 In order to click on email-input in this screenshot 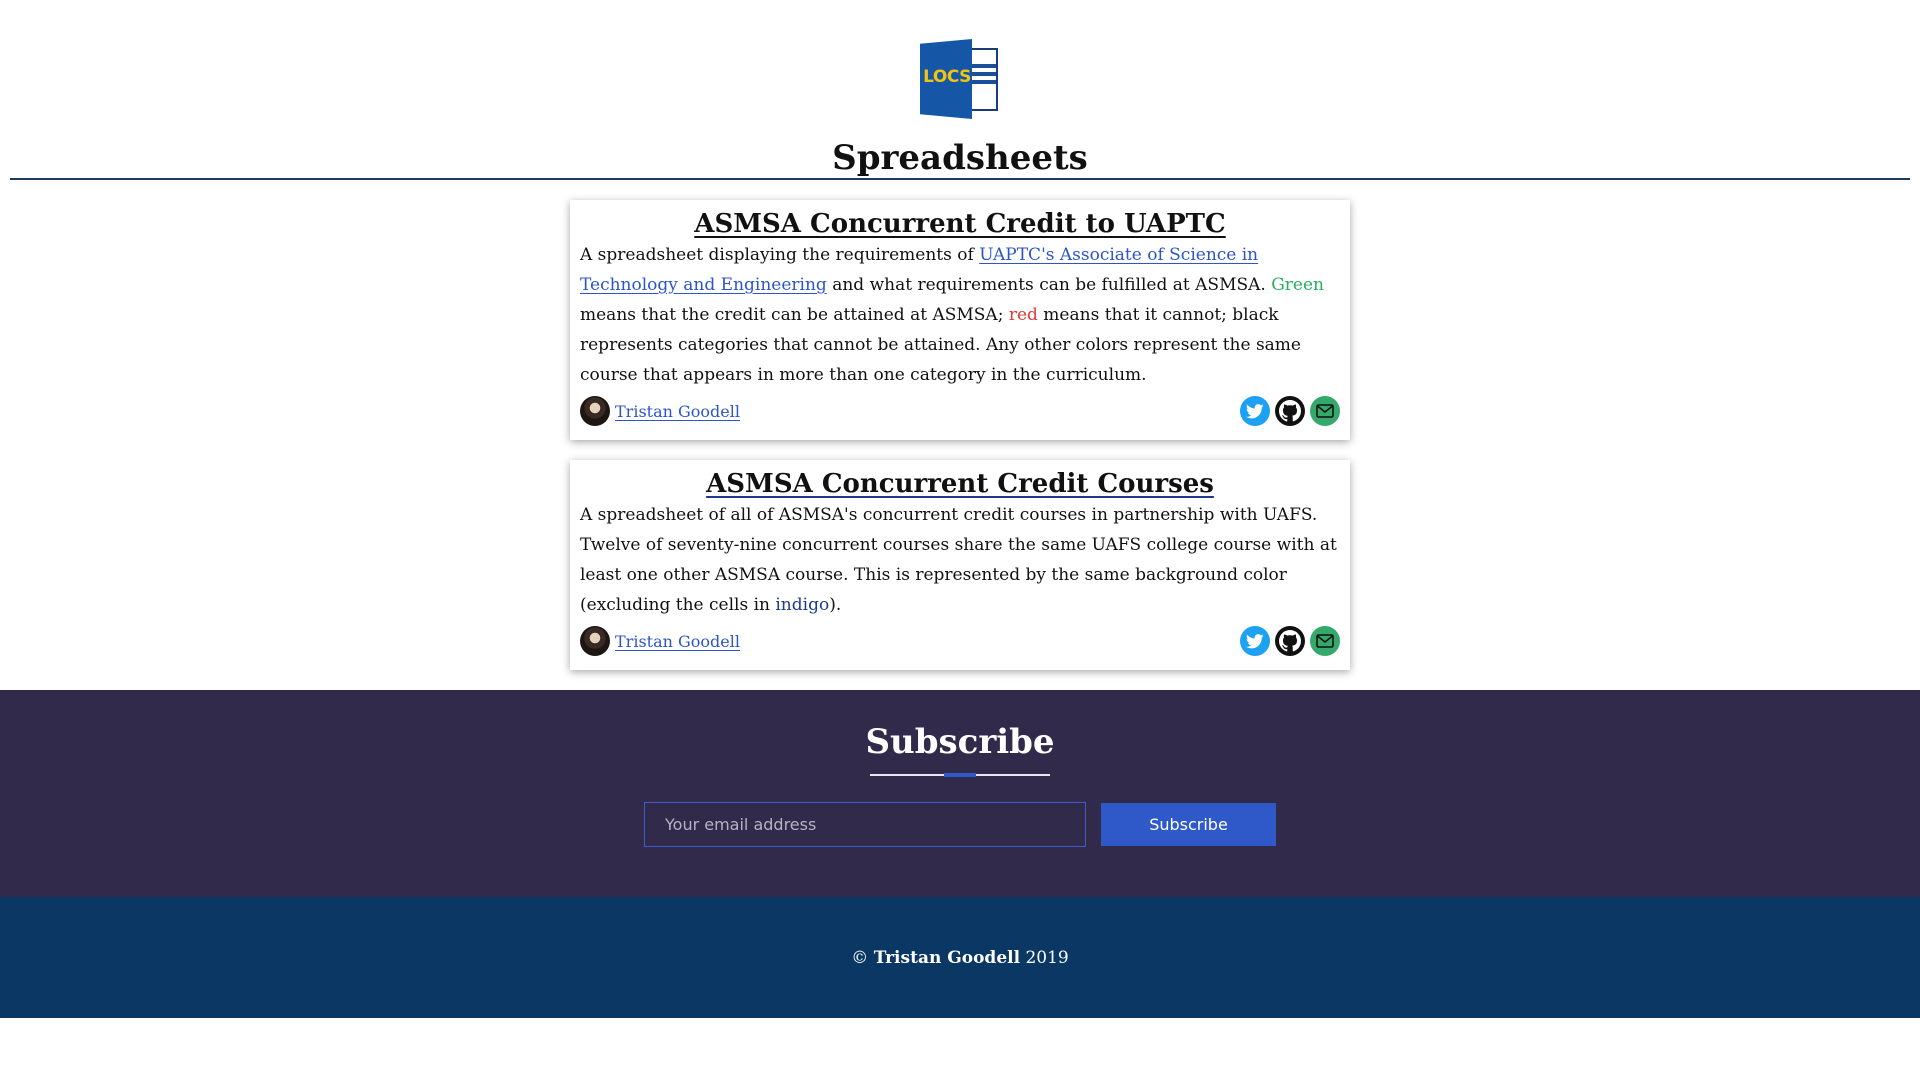, I will do `click(865, 824)`.